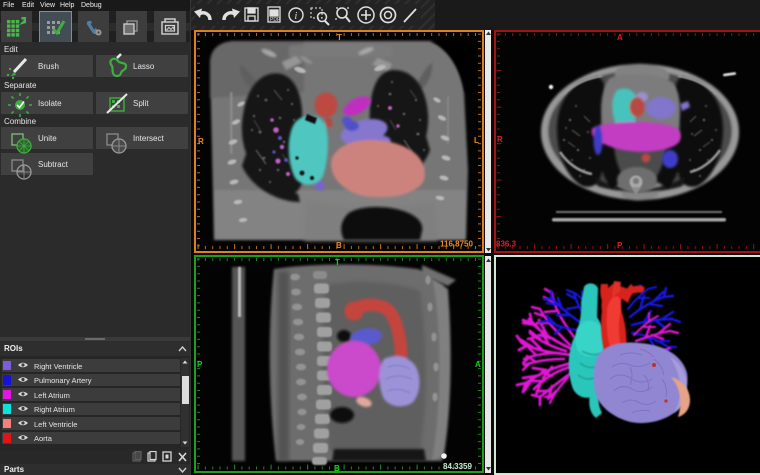  I want to click on svg-text: 116.8750, so click(456, 244).